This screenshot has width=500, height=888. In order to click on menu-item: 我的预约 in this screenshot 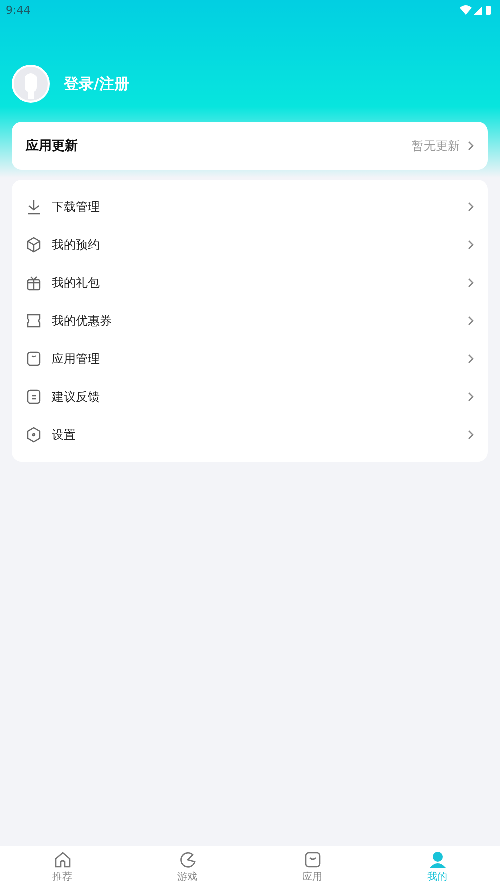, I will do `click(250, 245)`.